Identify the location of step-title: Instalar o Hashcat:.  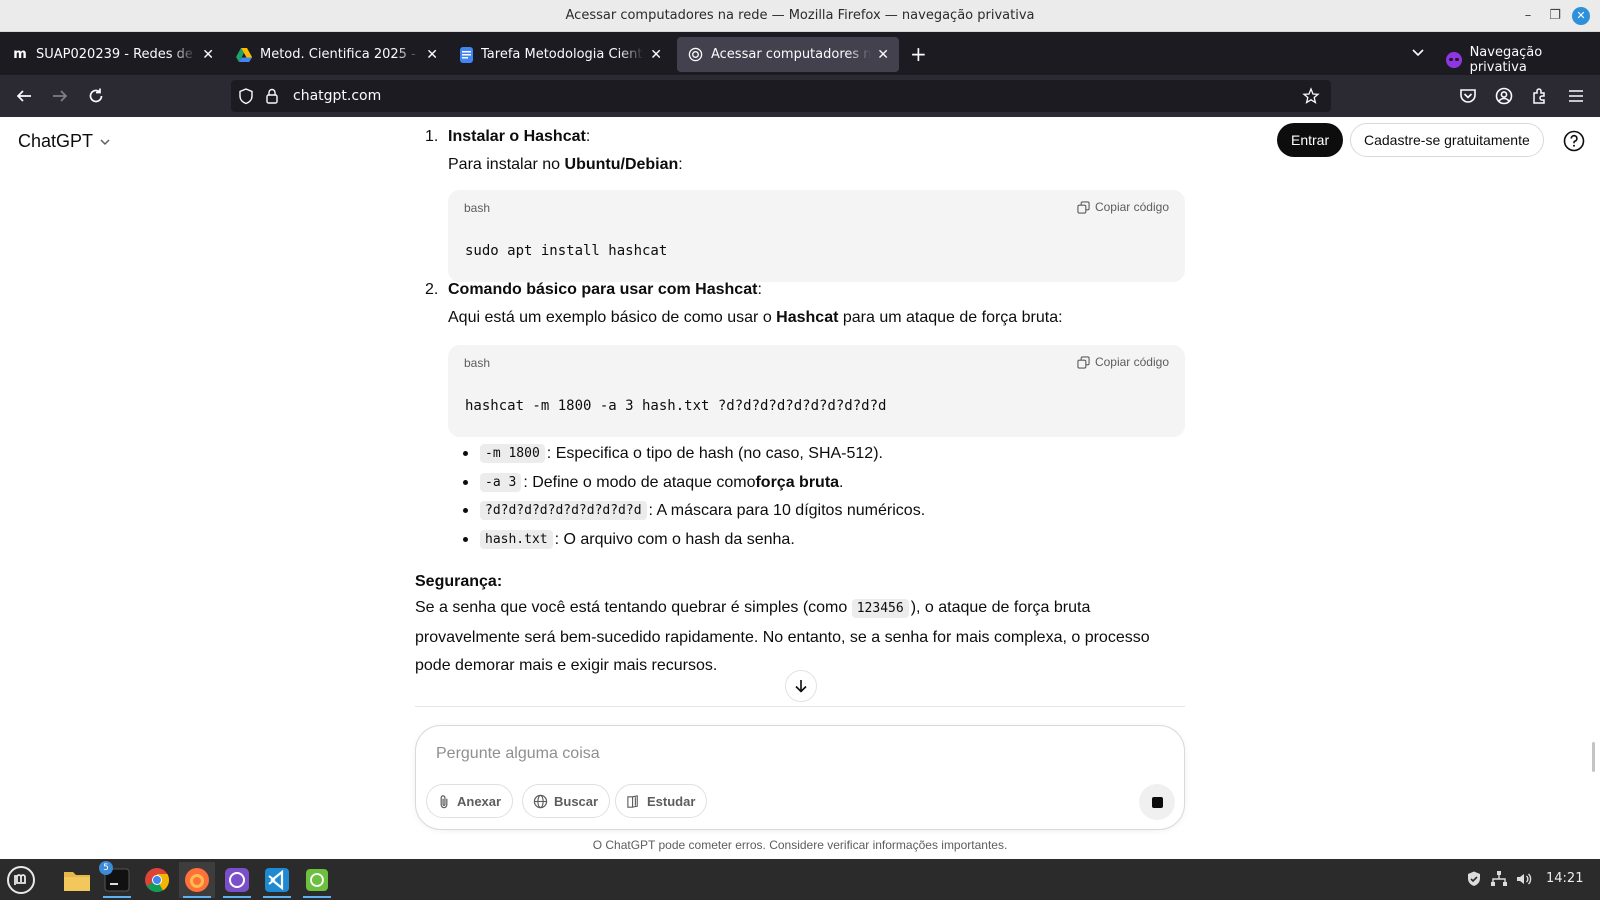
(519, 136).